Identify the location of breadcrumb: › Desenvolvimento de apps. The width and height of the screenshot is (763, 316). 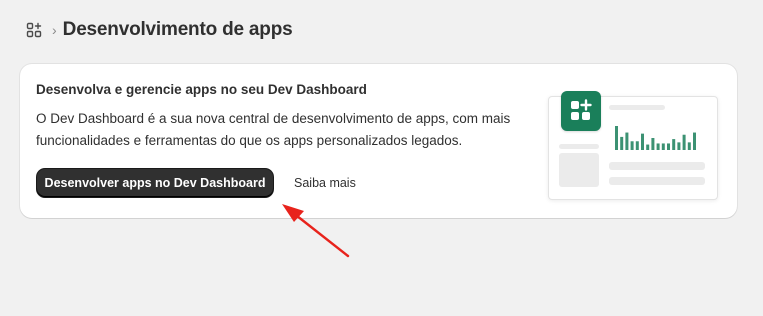
(159, 30).